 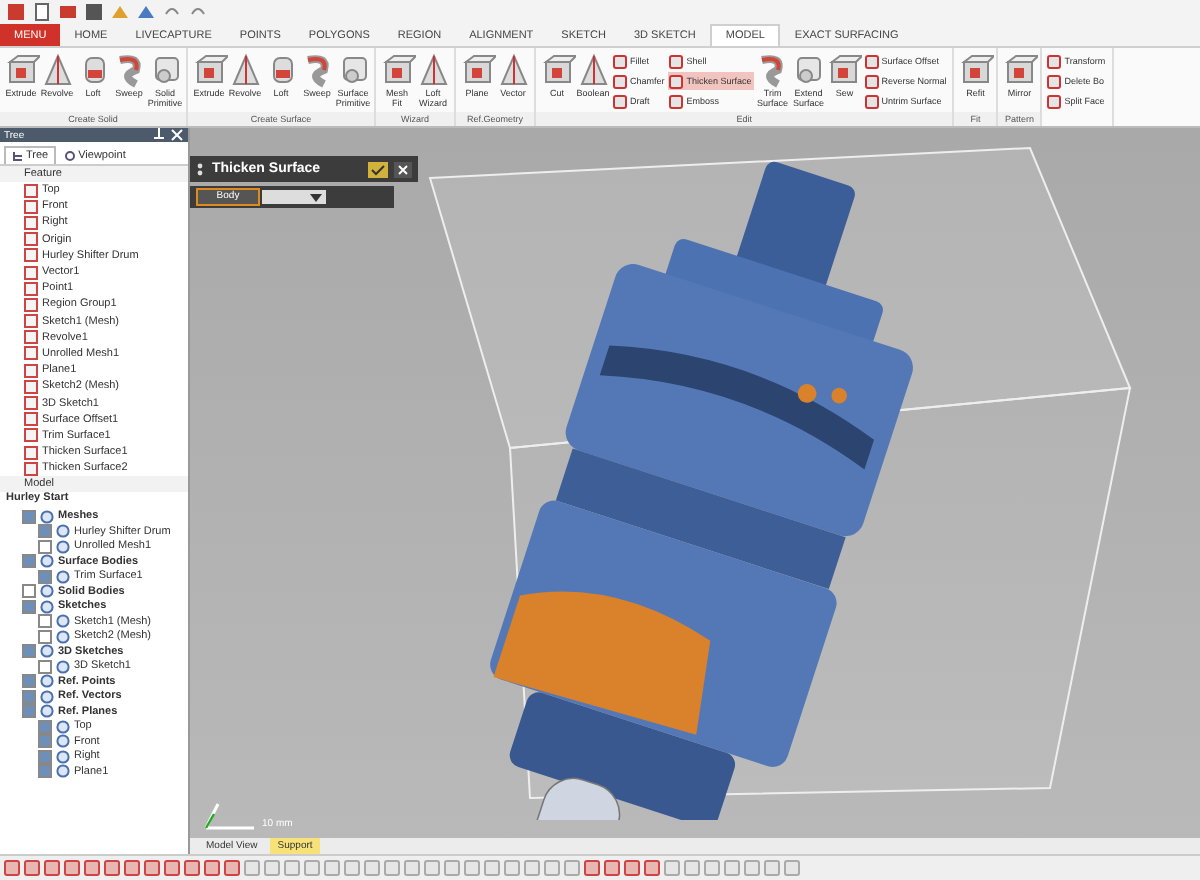 What do you see at coordinates (378, 169) in the screenshot?
I see `confirm-icon` at bounding box center [378, 169].